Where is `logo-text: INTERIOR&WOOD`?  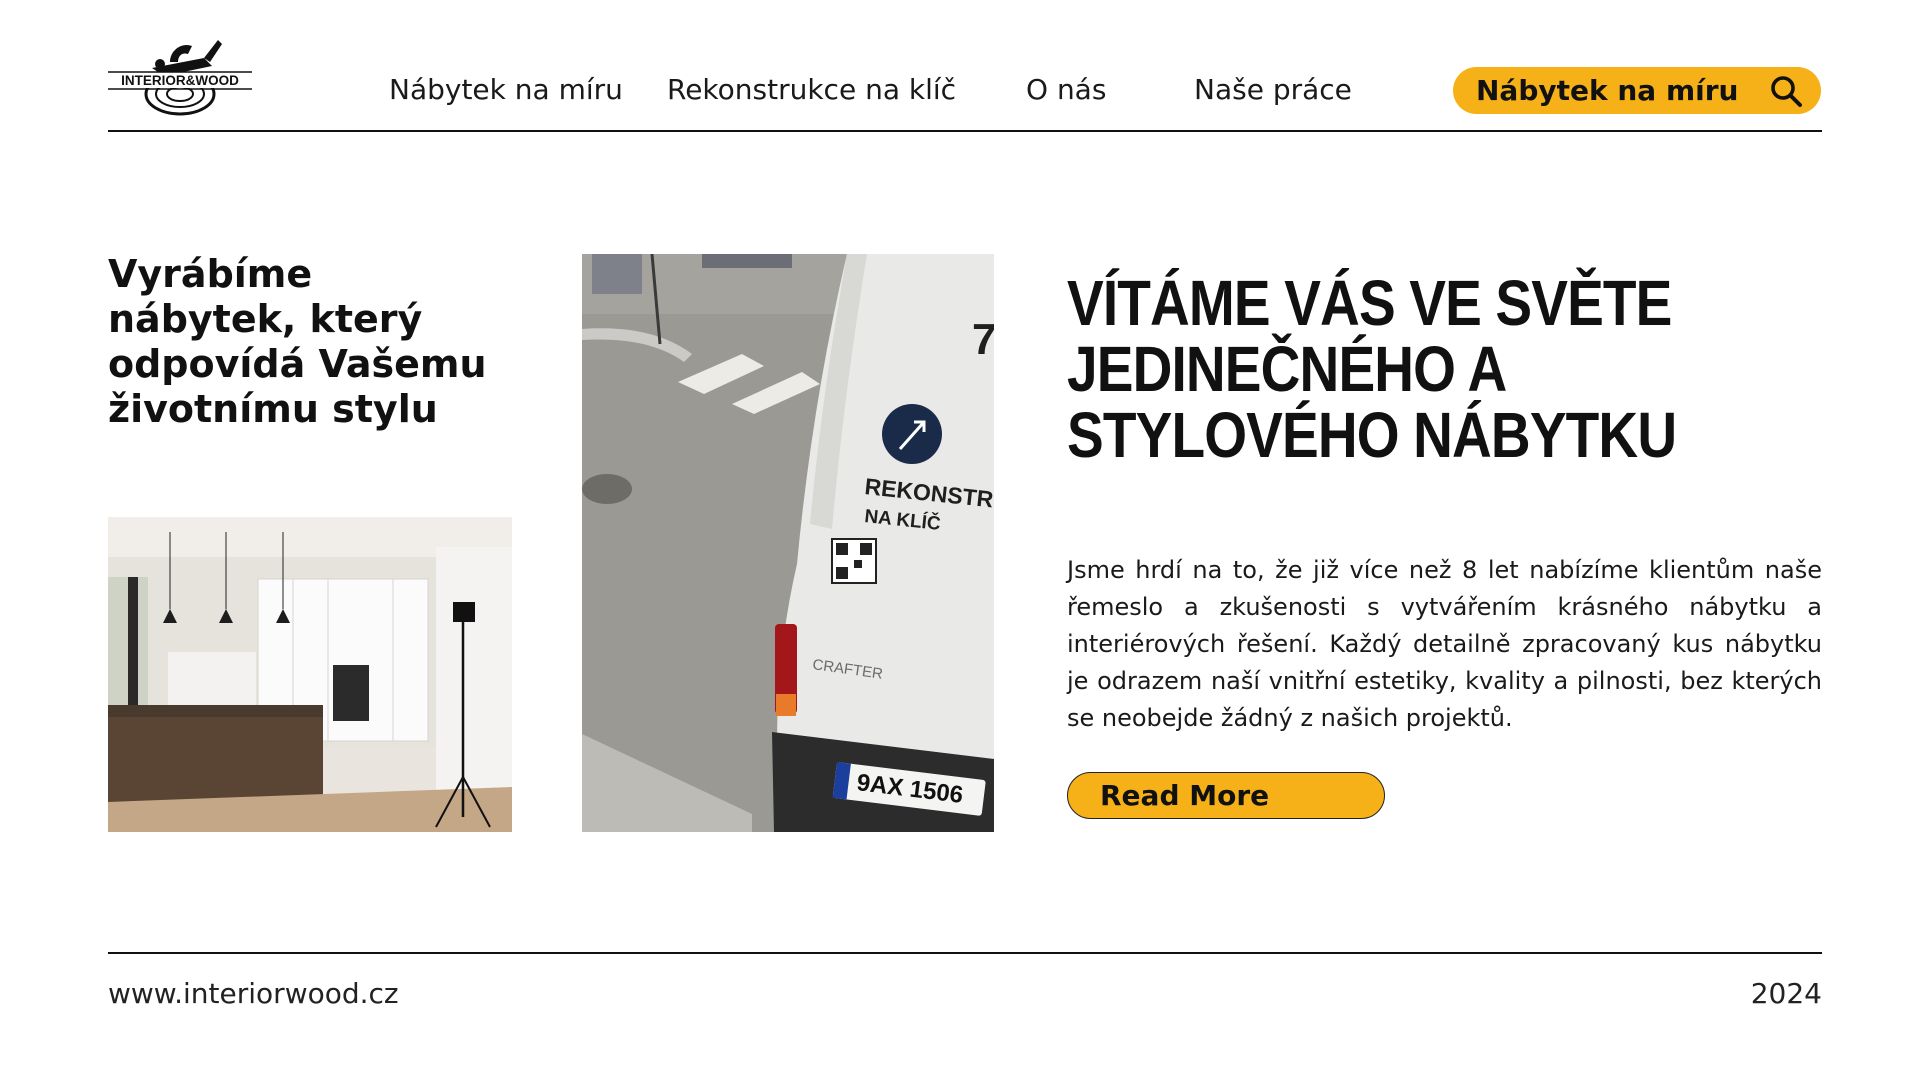
logo-text: INTERIOR&WOOD is located at coordinates (180, 80).